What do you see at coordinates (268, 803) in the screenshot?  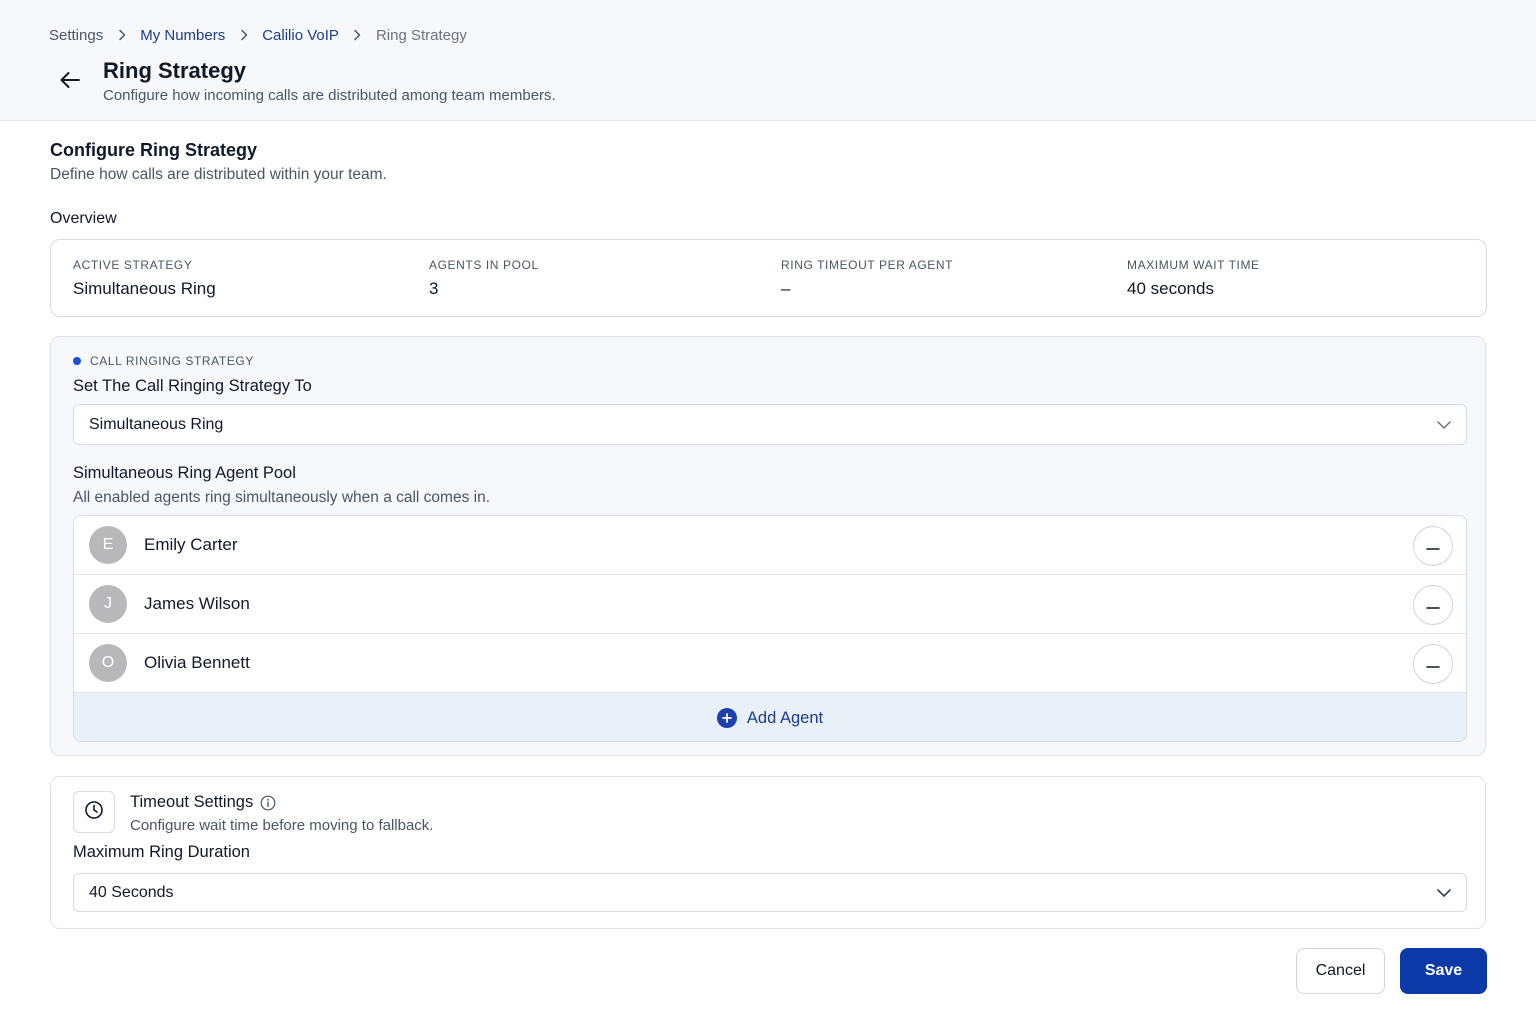 I see `info-icon` at bounding box center [268, 803].